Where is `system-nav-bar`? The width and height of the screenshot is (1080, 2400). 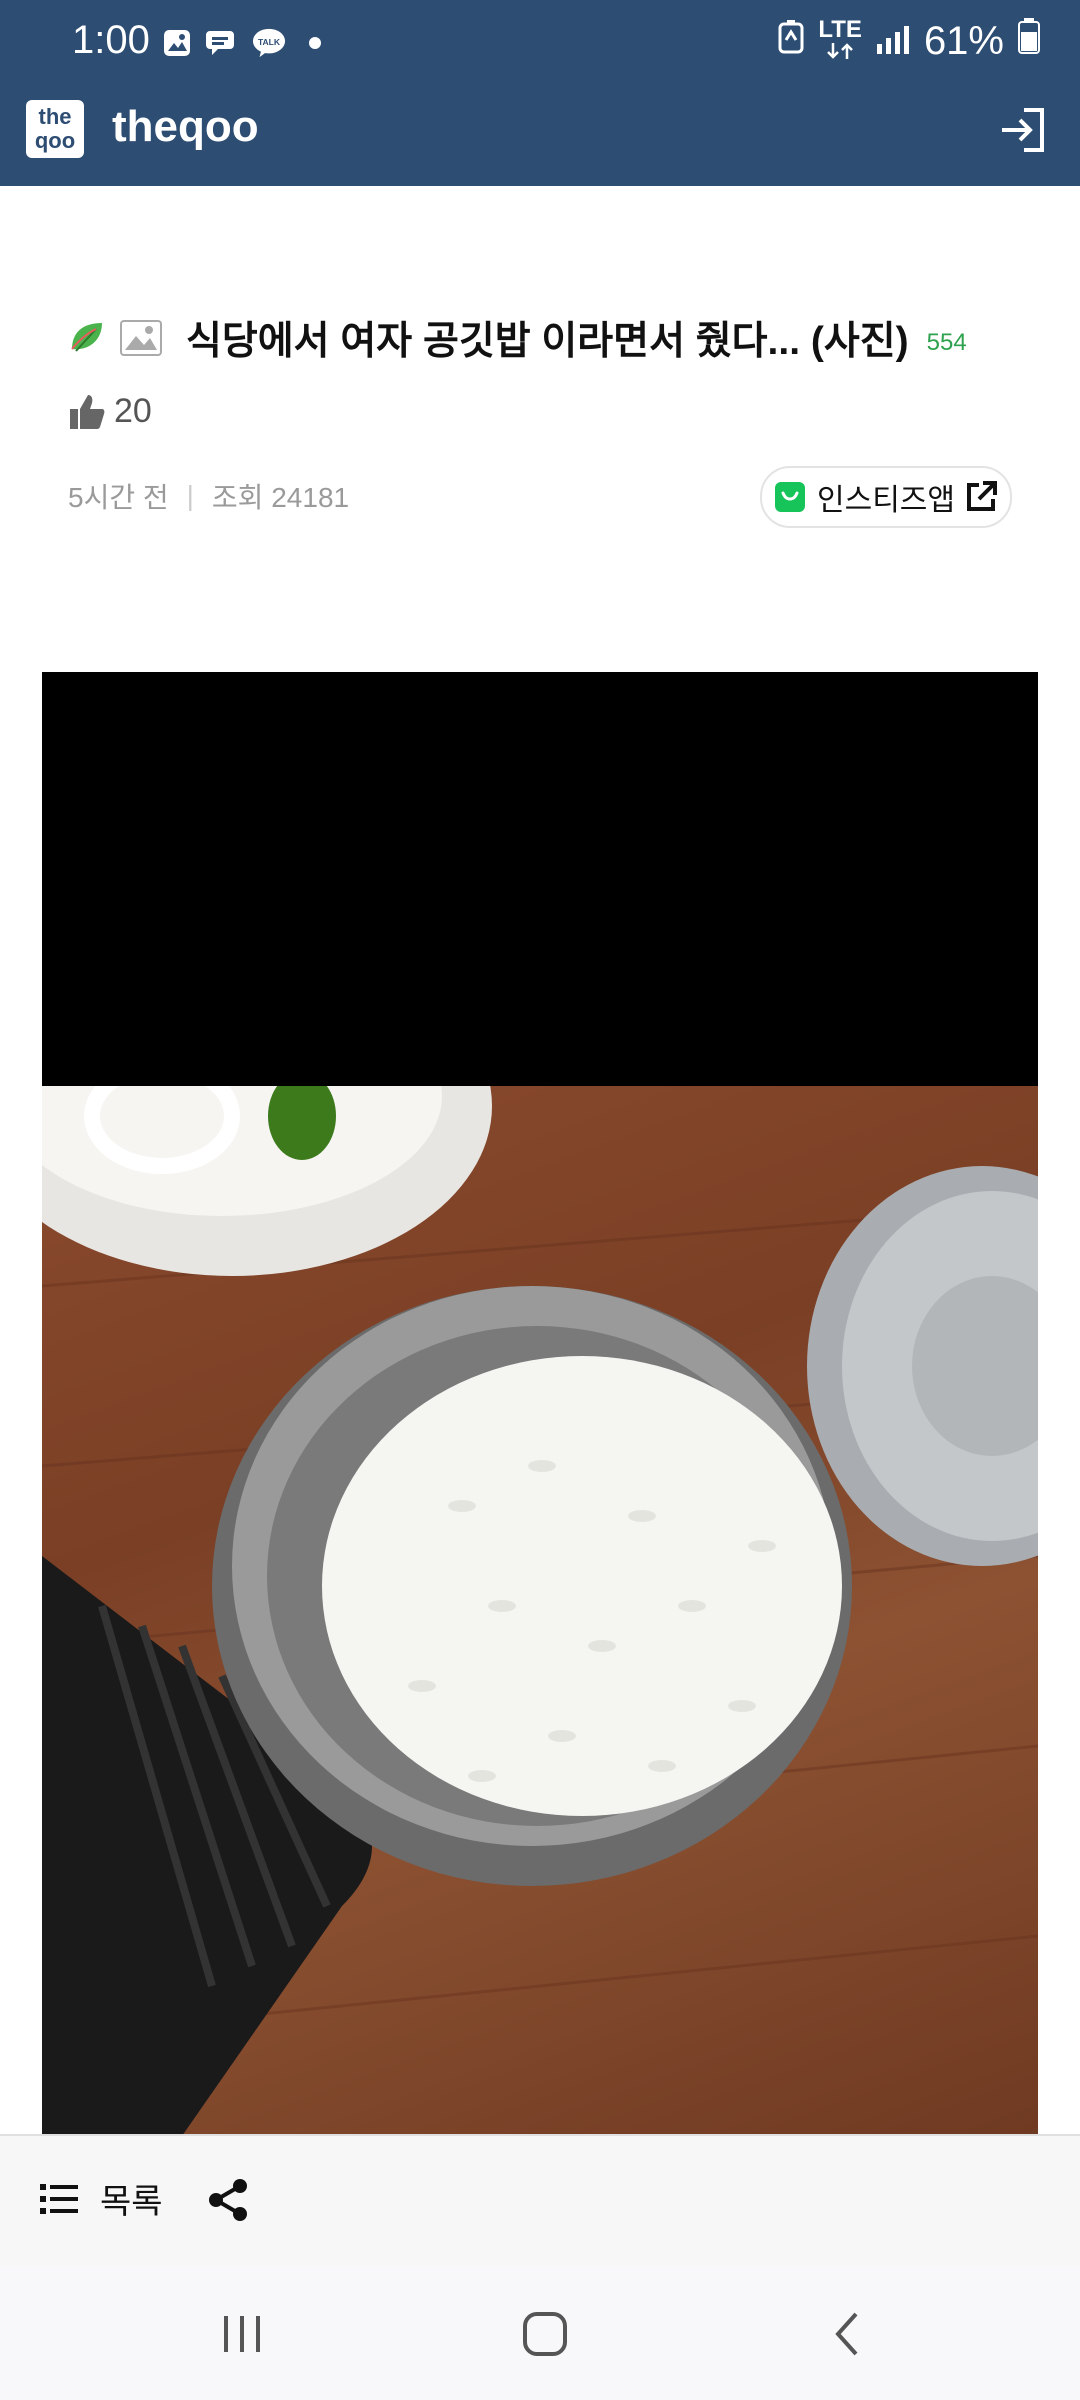 system-nav-bar is located at coordinates (540, 2333).